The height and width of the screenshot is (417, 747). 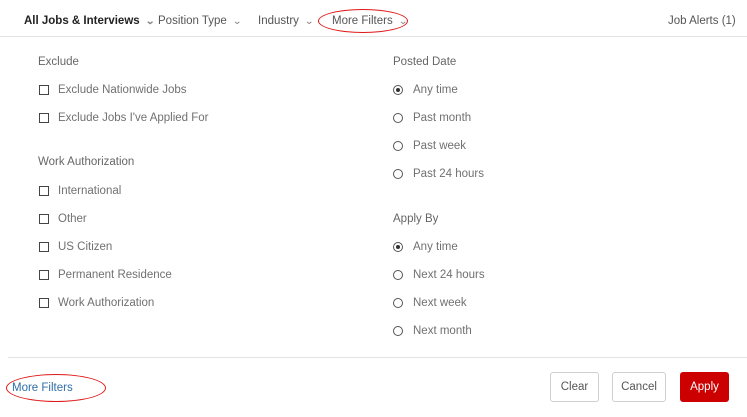 What do you see at coordinates (362, 21) in the screenshot?
I see `more-filters-label: More Filters` at bounding box center [362, 21].